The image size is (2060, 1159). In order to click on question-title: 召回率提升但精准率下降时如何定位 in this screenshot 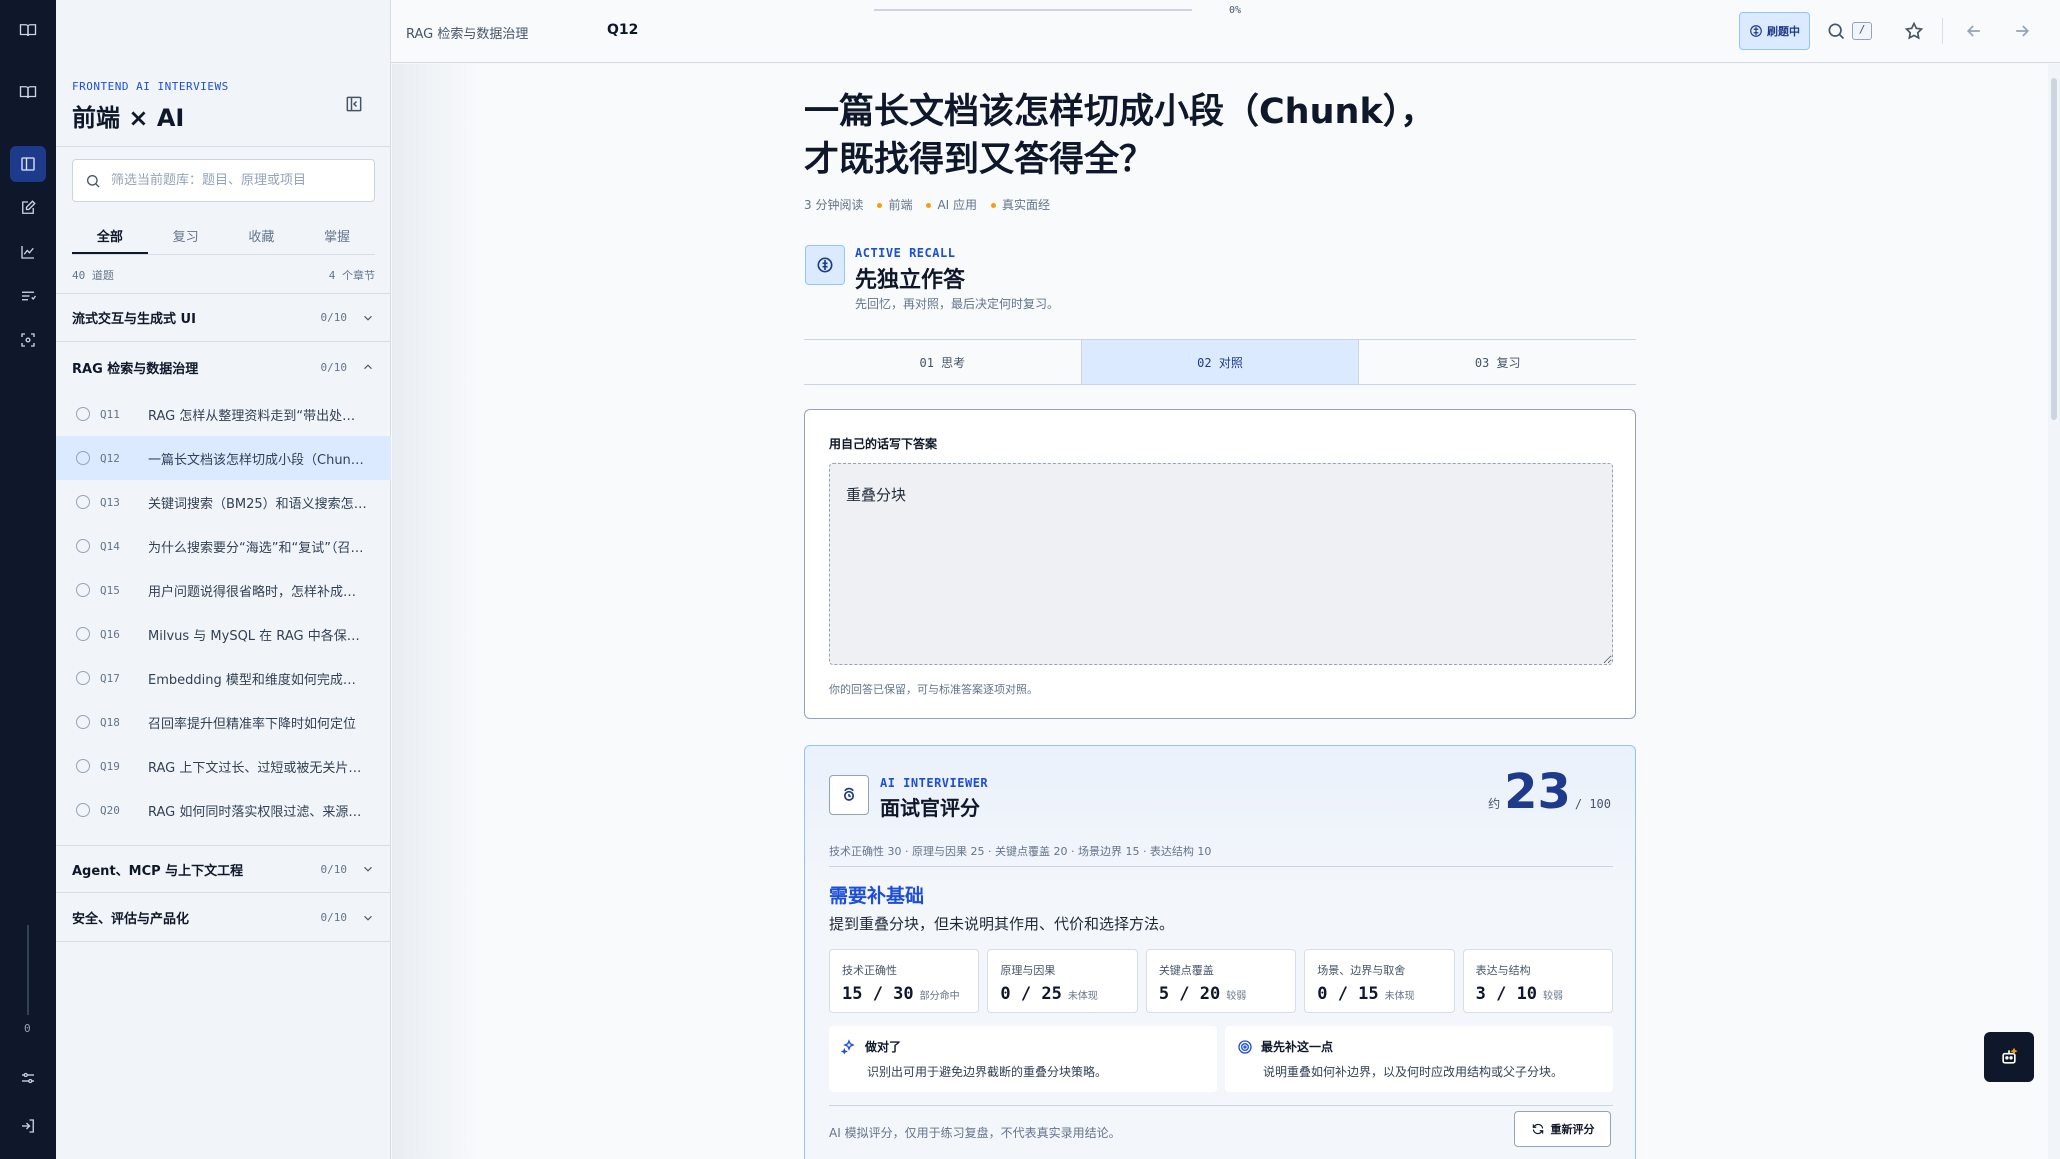, I will do `click(252, 724)`.